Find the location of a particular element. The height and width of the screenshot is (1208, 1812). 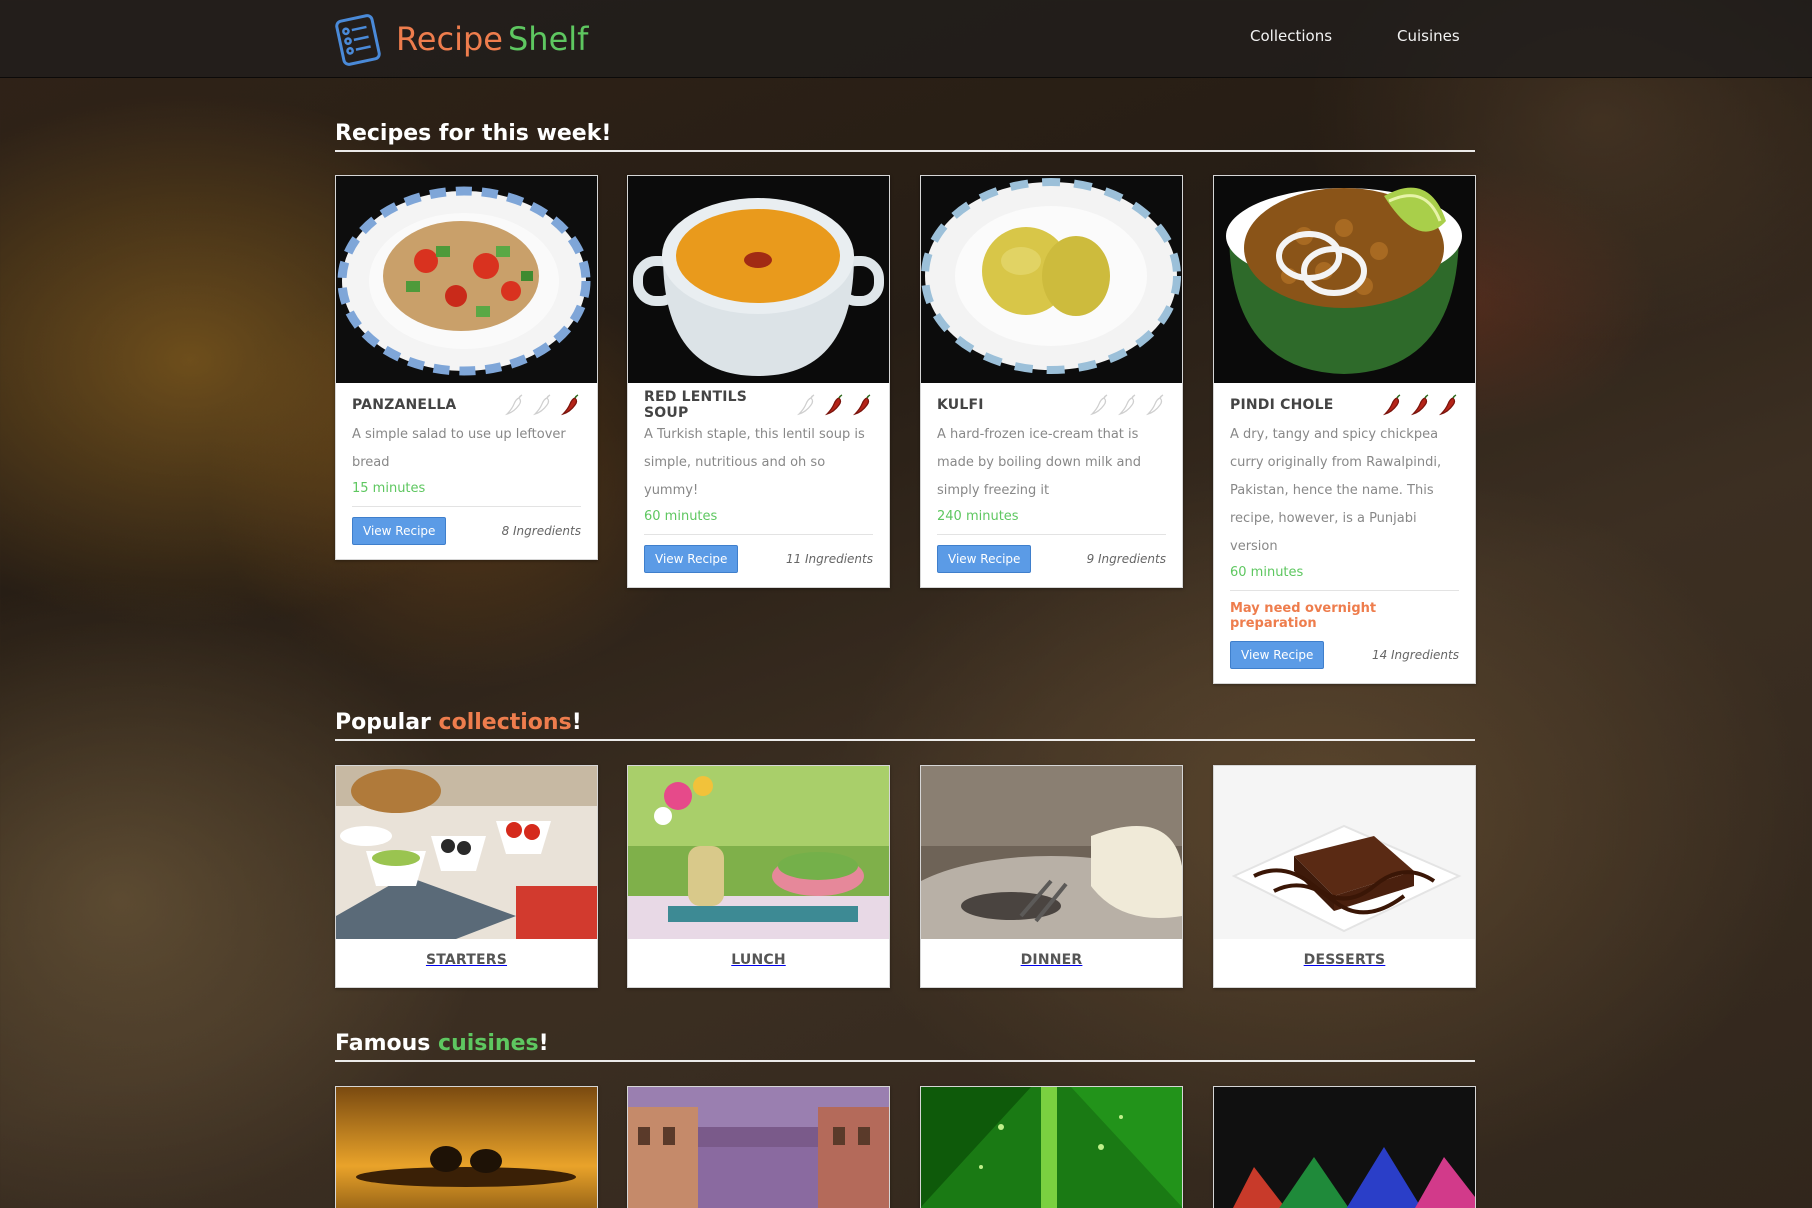

ingredient-count: 9 Ingredients is located at coordinates (1126, 559).